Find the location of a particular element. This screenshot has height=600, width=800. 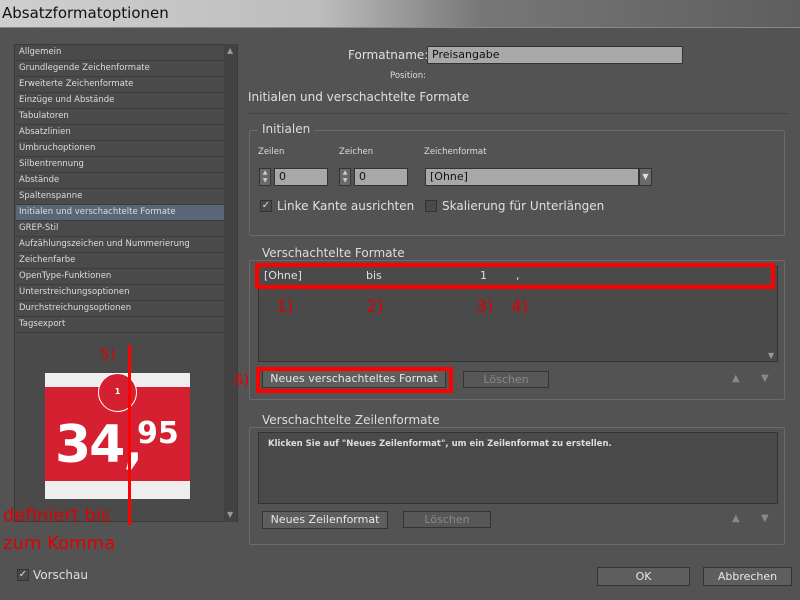

zeichen-stepper: ▲ ▼ is located at coordinates (345, 177).